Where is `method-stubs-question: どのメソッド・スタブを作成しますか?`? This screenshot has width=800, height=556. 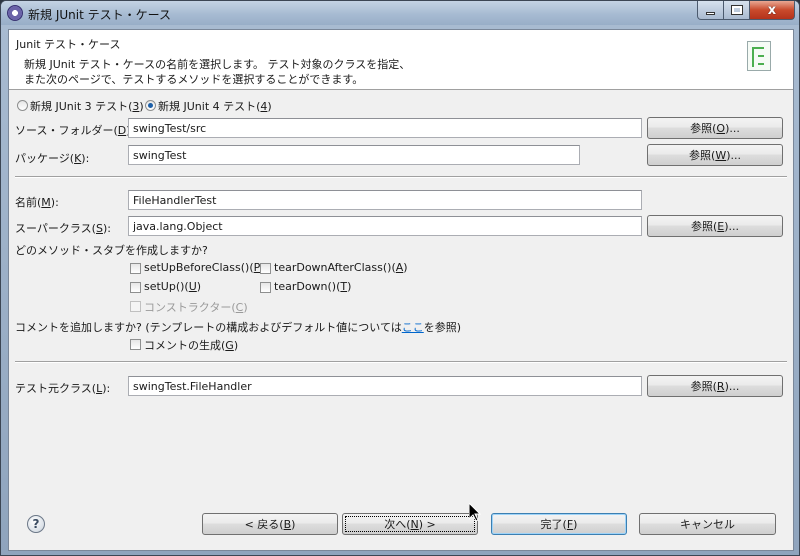 method-stubs-question: どのメソッド・スタブを作成しますか? is located at coordinates (111, 250).